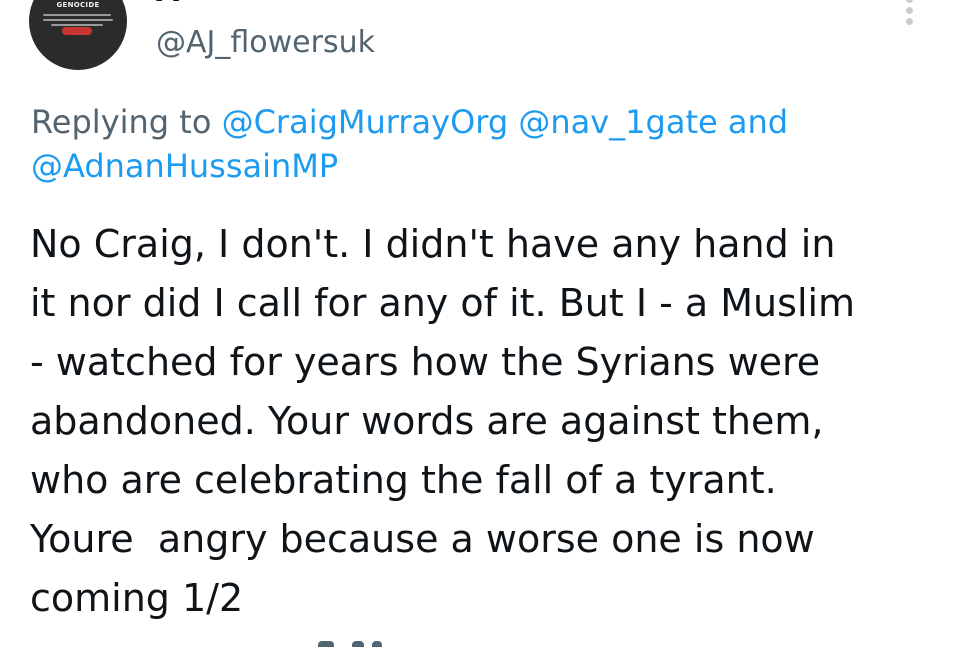 The width and height of the screenshot is (958, 648). I want to click on tweet-text-line: - watched for years how the Syrians were, so click(425, 362).